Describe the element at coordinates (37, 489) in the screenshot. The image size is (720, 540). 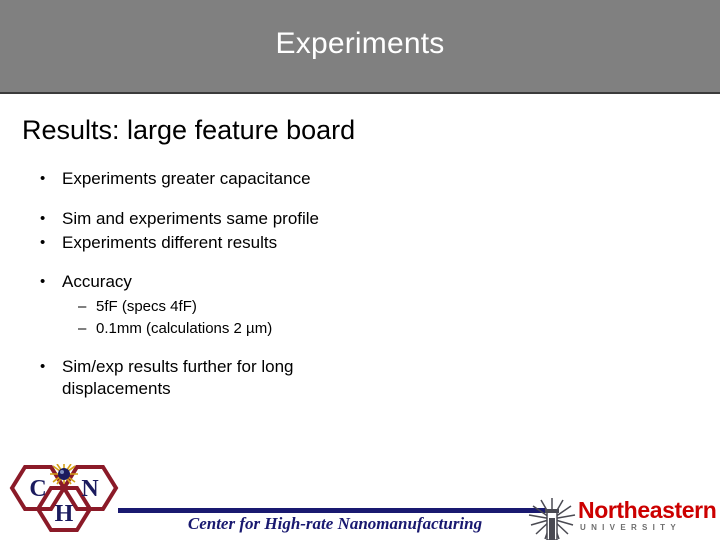
I see `svg-text: C` at that location.